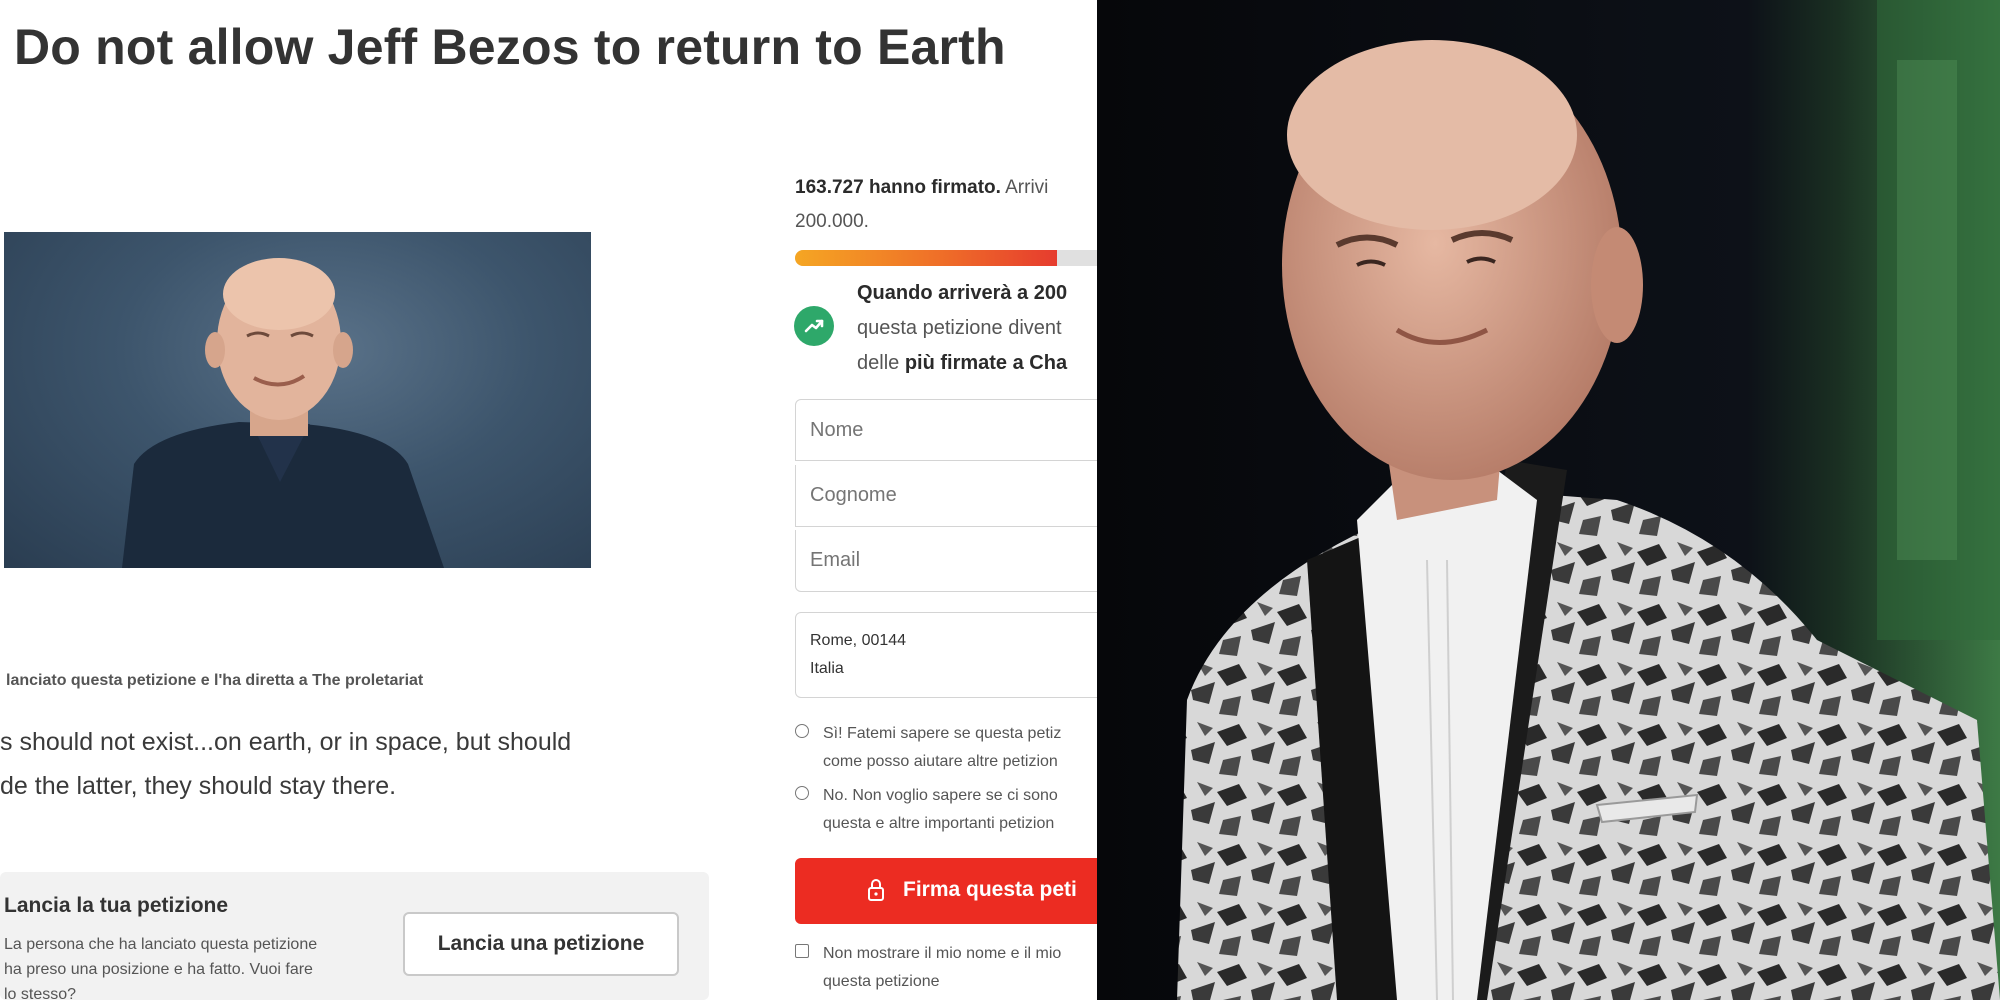 The height and width of the screenshot is (1000, 2000). What do you see at coordinates (939, 823) in the screenshot?
I see `opt-in-no-line: questa e altre importanti petizion` at bounding box center [939, 823].